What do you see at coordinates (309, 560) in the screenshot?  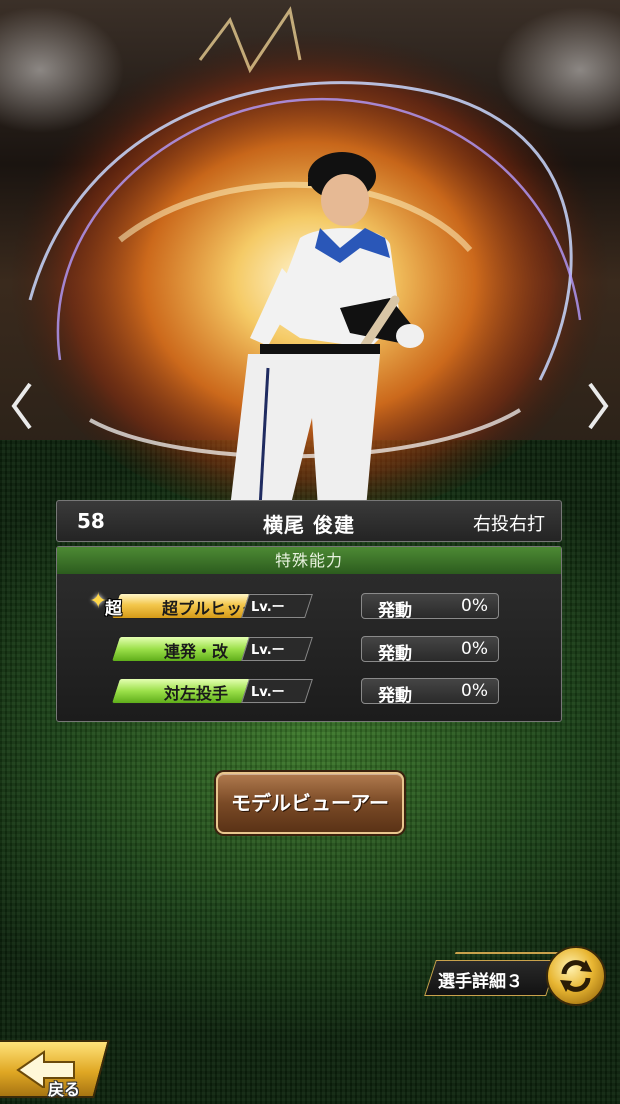 I see `panel-title: 特殊能力` at bounding box center [309, 560].